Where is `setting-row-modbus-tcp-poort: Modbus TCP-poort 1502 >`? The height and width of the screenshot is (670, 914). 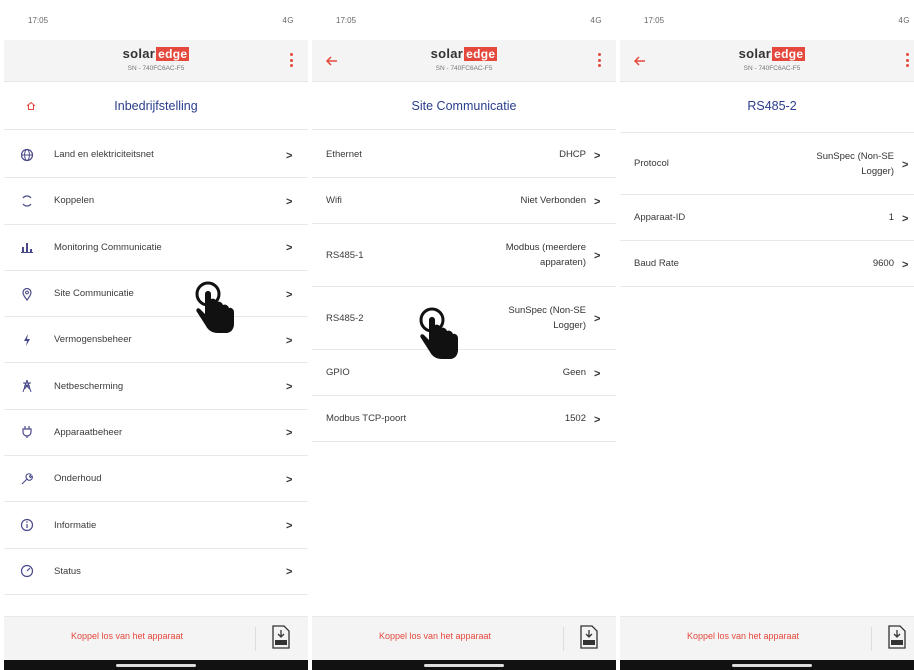
setting-row-modbus-tcp-poort: Modbus TCP-poort 1502 > is located at coordinates (464, 419).